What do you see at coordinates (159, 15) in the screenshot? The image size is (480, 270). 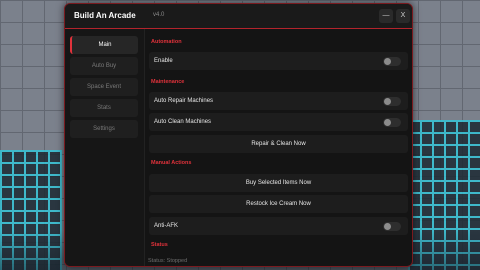 I see `version-label: v4.0` at bounding box center [159, 15].